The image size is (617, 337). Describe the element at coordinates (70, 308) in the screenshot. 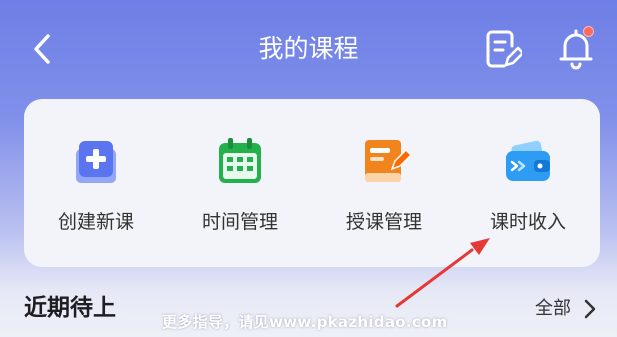

I see `upcoming-section-title: 近期待上` at that location.